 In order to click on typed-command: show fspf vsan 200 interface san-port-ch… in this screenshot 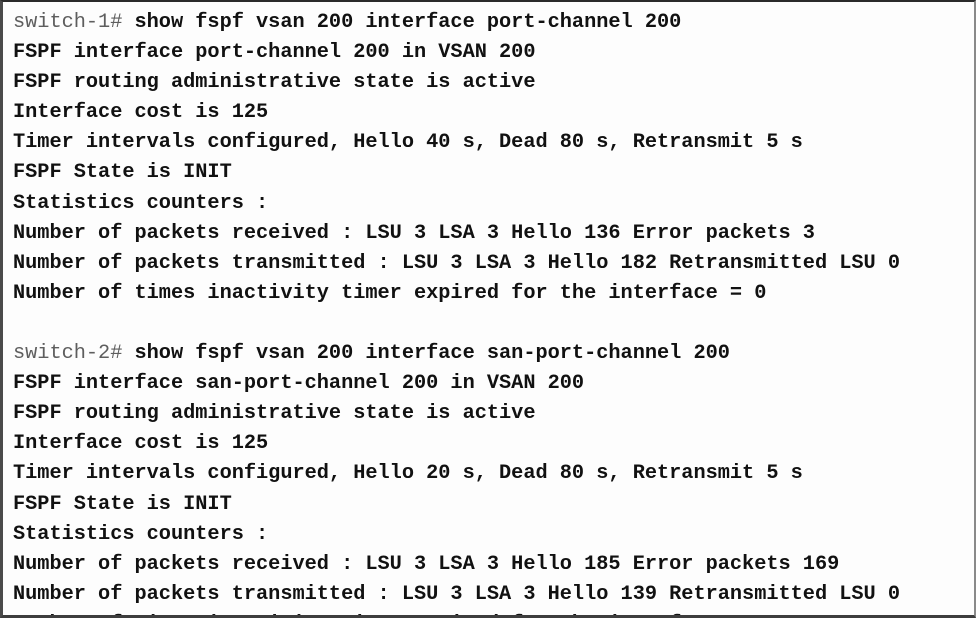, I will do `click(426, 354)`.